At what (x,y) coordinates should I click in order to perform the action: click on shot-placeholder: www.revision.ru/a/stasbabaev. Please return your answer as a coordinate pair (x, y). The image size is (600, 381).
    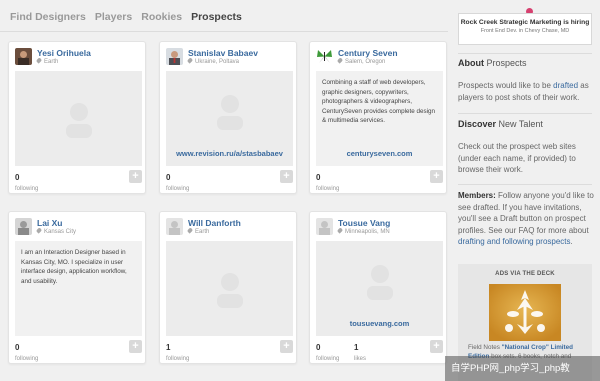
    Looking at the image, I should click on (229, 118).